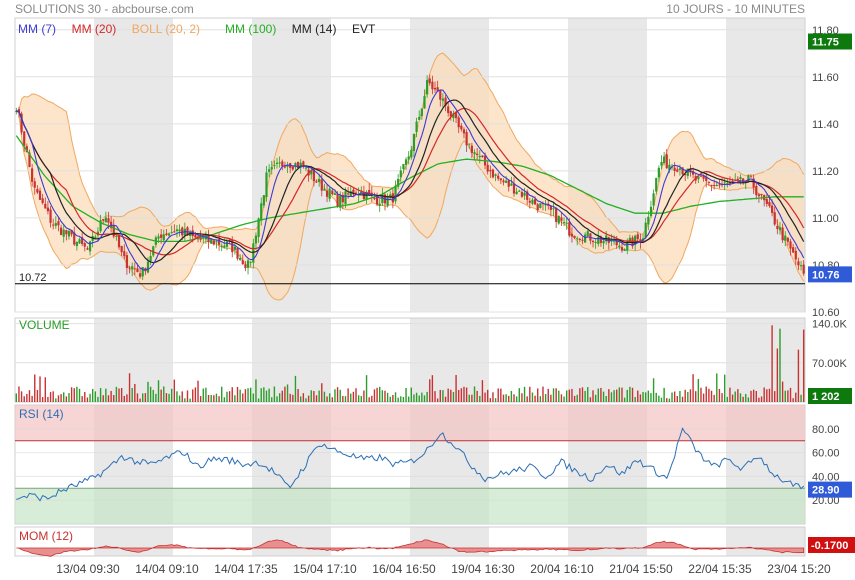 This screenshot has width=855, height=580. I want to click on legend-item: MM (20), so click(94, 29).